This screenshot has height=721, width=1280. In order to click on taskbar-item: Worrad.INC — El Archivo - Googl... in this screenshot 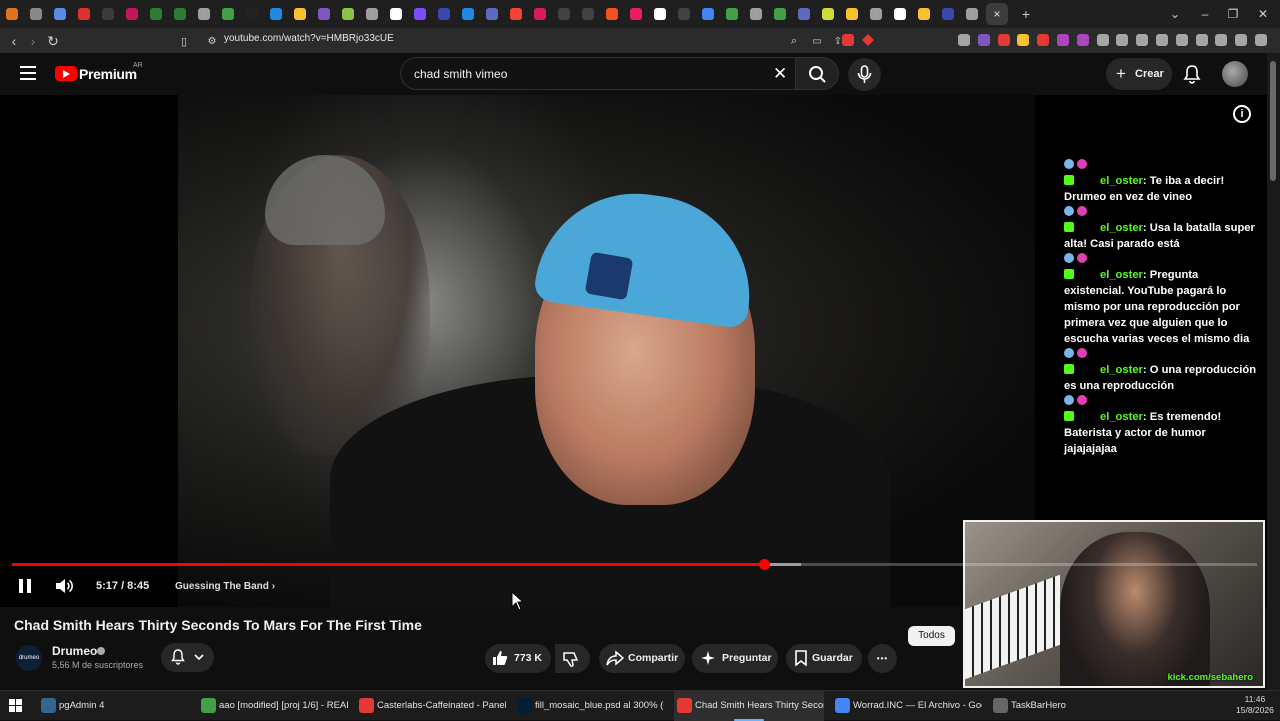, I will do `click(907, 706)`.